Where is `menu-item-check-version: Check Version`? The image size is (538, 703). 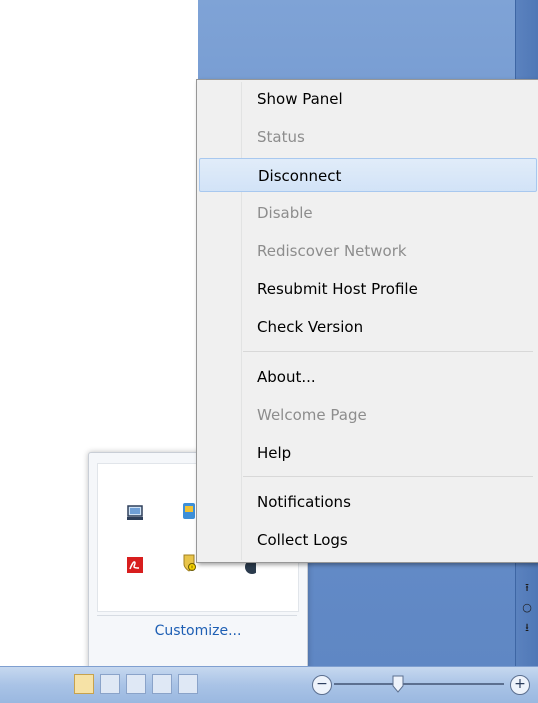 menu-item-check-version: Check Version is located at coordinates (368, 327).